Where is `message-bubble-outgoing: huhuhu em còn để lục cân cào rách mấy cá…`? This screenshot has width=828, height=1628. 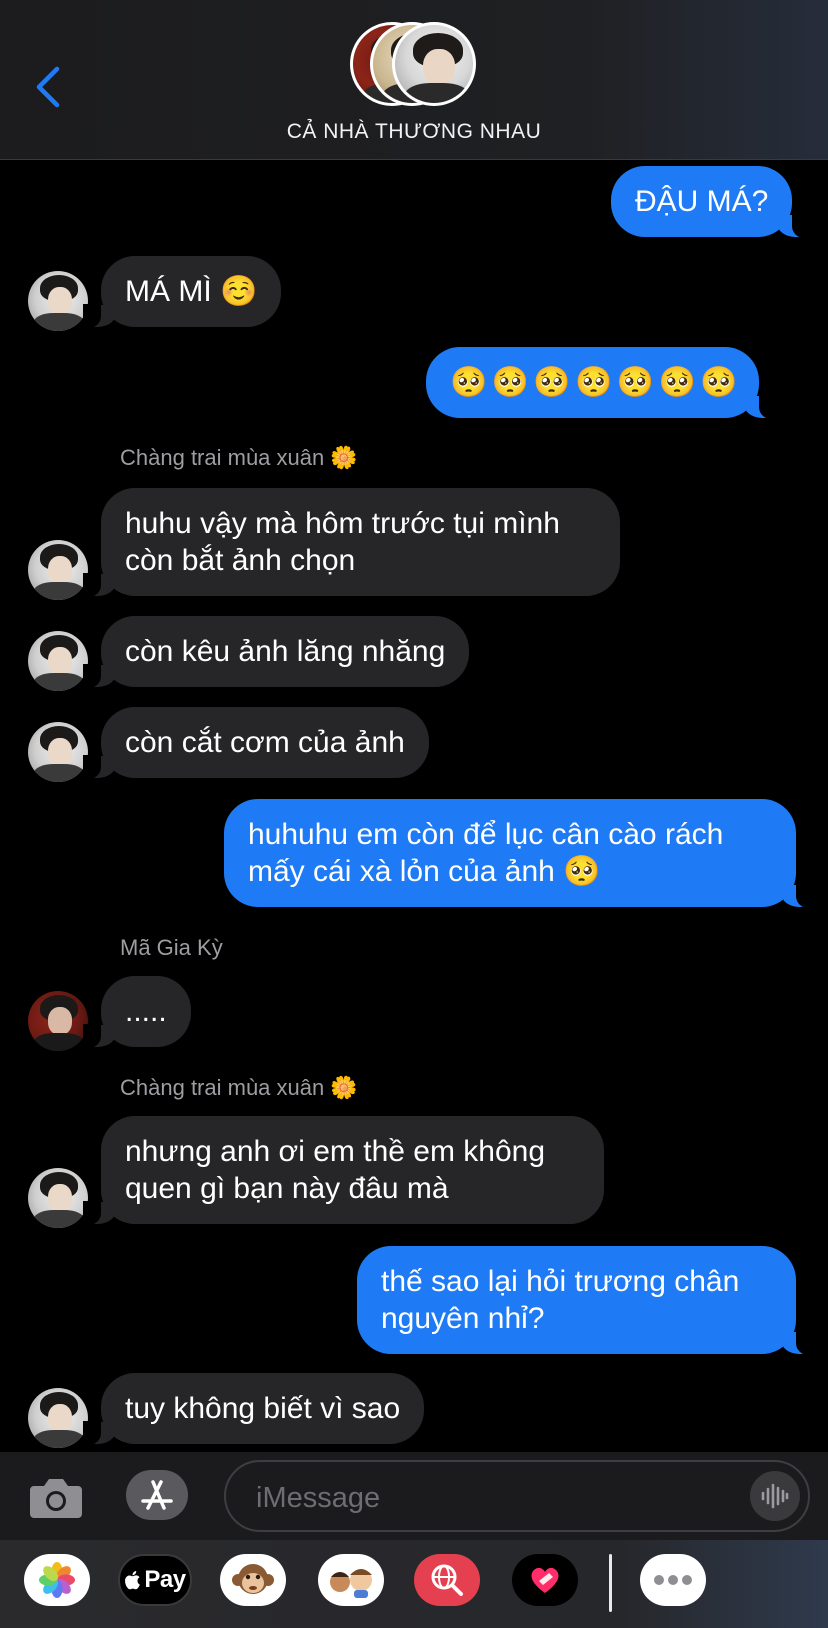 message-bubble-outgoing: huhuhu em còn để lục cân cào rách mấy cá… is located at coordinates (519, 853).